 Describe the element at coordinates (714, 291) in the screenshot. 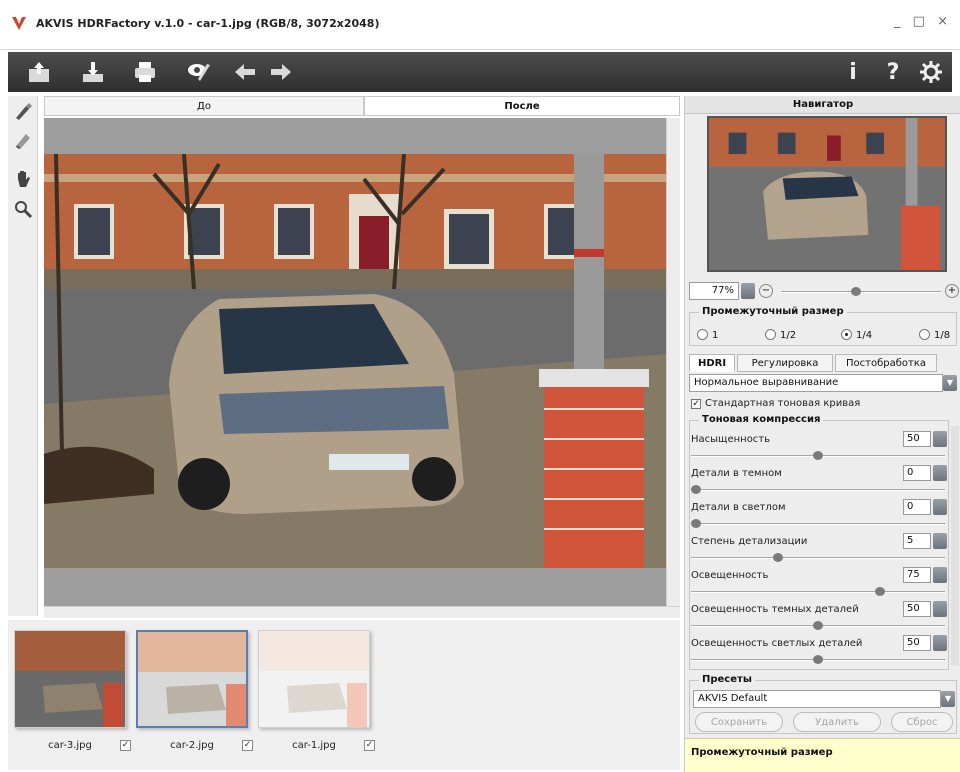

I see `zoom-field: 77%` at that location.